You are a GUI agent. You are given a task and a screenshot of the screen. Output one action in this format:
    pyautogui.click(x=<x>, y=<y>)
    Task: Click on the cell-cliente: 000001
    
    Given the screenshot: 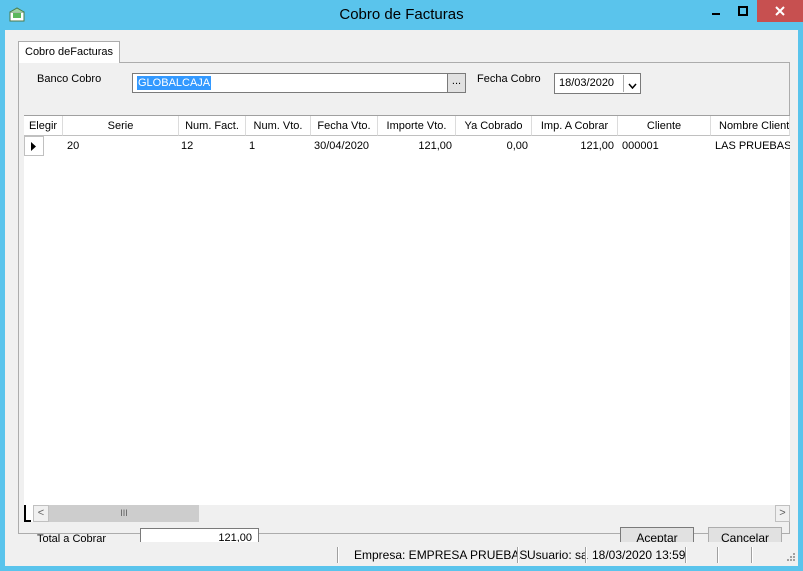 What is the action you would take?
    pyautogui.click(x=640, y=146)
    